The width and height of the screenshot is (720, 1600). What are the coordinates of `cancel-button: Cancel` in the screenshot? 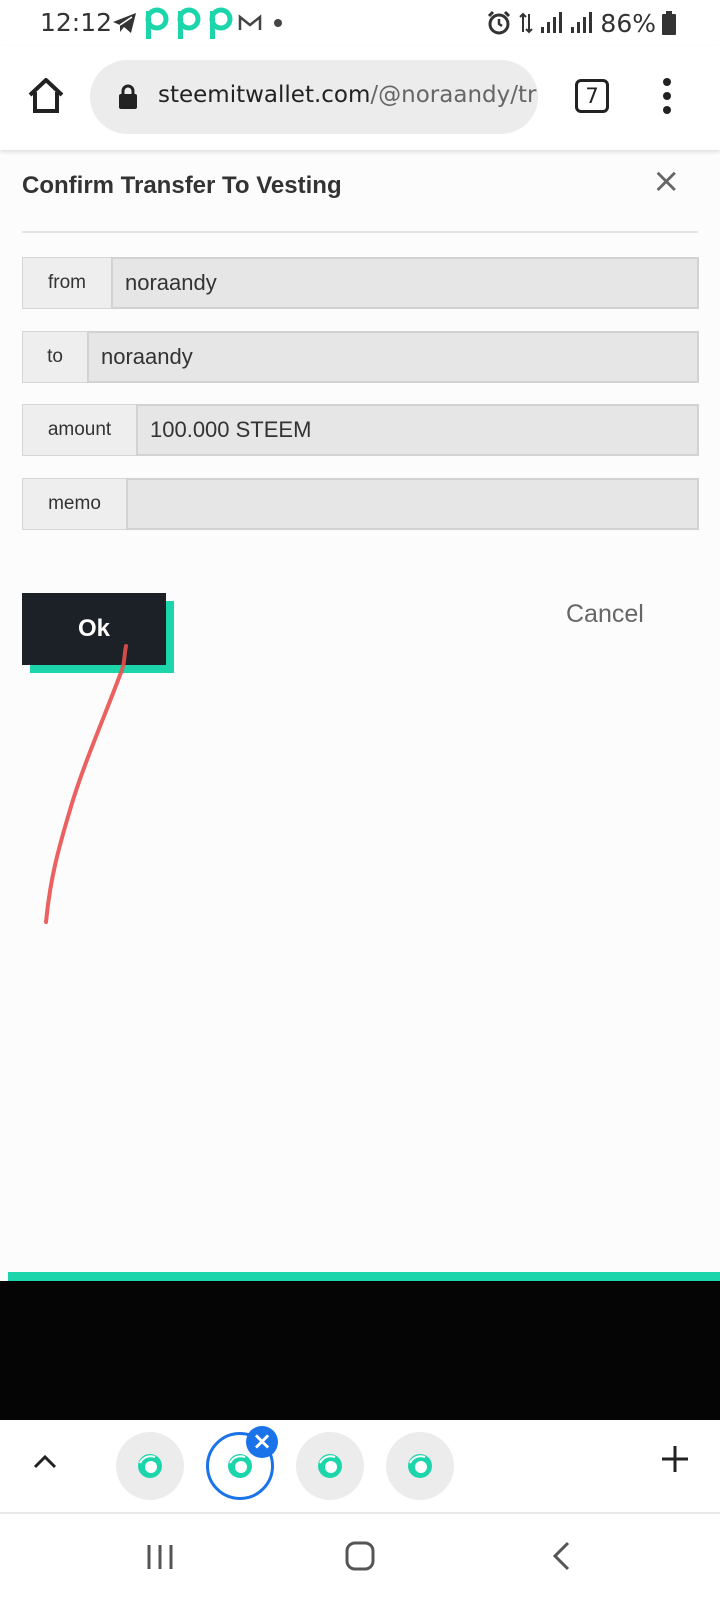 It's located at (605, 614).